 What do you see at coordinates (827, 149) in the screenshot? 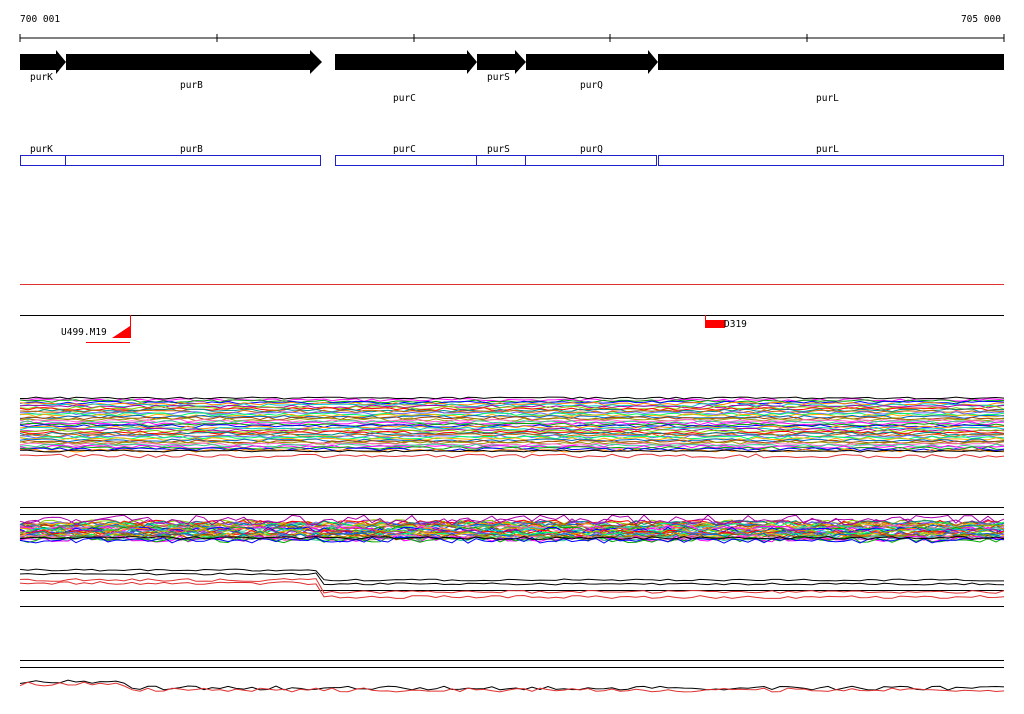
I see `operon-label-purL: purL` at bounding box center [827, 149].